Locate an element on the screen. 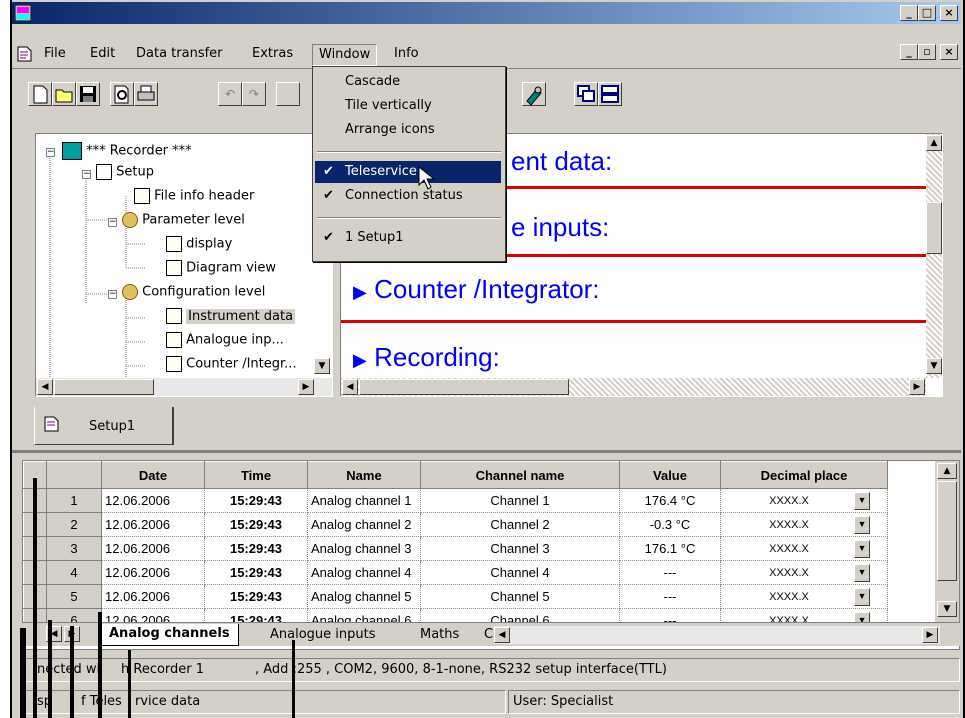 The height and width of the screenshot is (718, 965). save-button is located at coordinates (88, 94).